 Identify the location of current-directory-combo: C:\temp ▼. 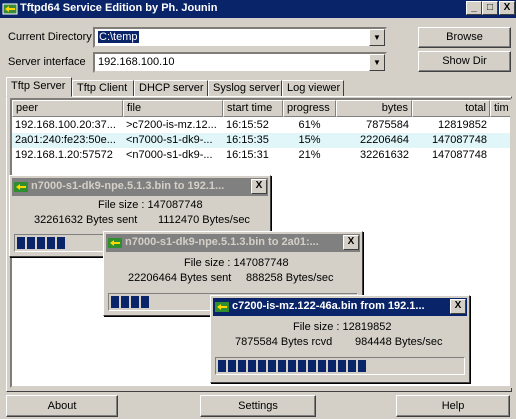
(240, 37).